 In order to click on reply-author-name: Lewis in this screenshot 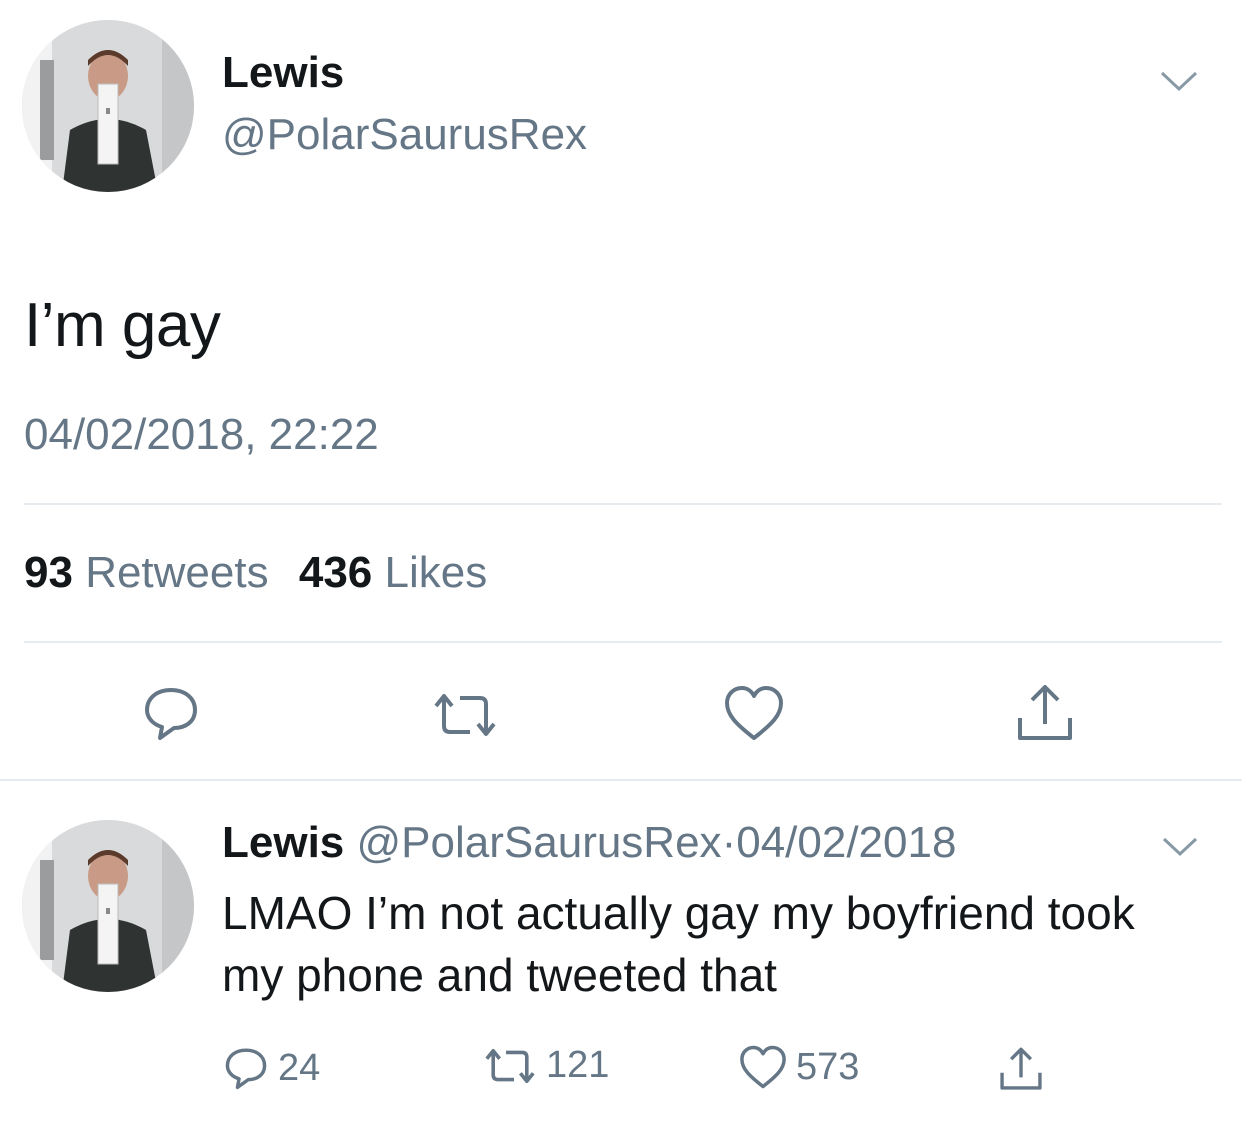, I will do `click(283, 842)`.